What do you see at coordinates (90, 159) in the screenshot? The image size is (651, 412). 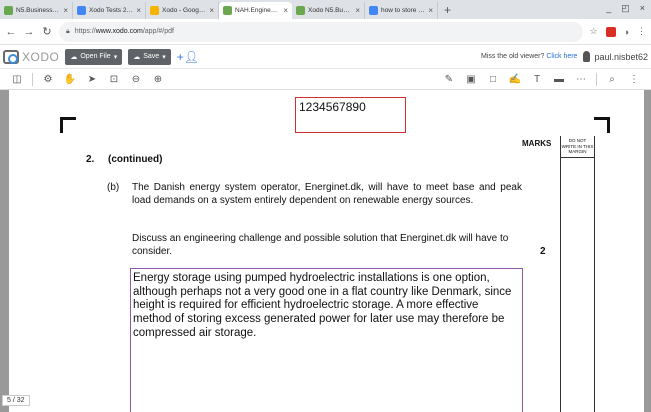 I see `question-number: 2.` at bounding box center [90, 159].